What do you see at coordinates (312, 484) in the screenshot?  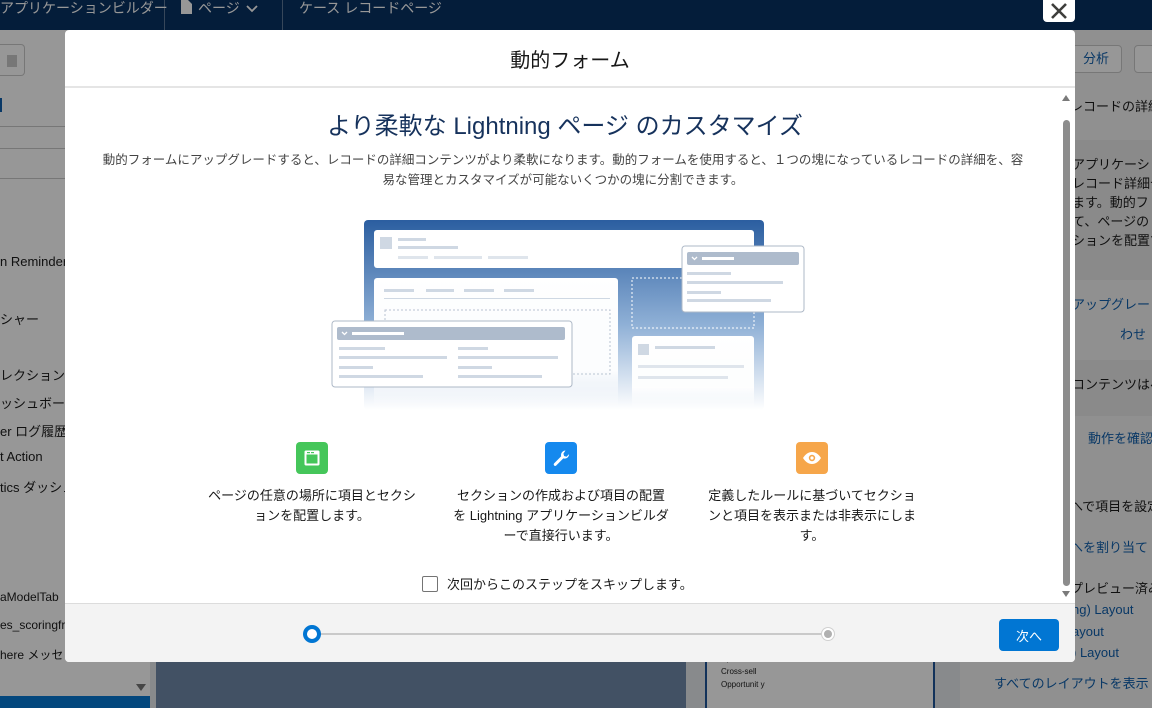 I see `feature-place-fields: ページの任意の場所に項目とセクションを配置します。` at bounding box center [312, 484].